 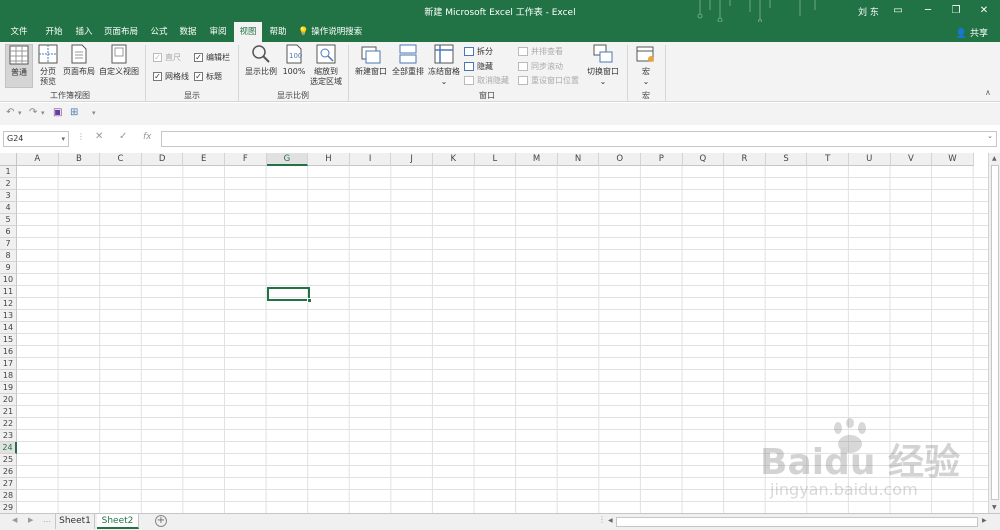 What do you see at coordinates (246, 159) in the screenshot?
I see `column-header: F` at bounding box center [246, 159].